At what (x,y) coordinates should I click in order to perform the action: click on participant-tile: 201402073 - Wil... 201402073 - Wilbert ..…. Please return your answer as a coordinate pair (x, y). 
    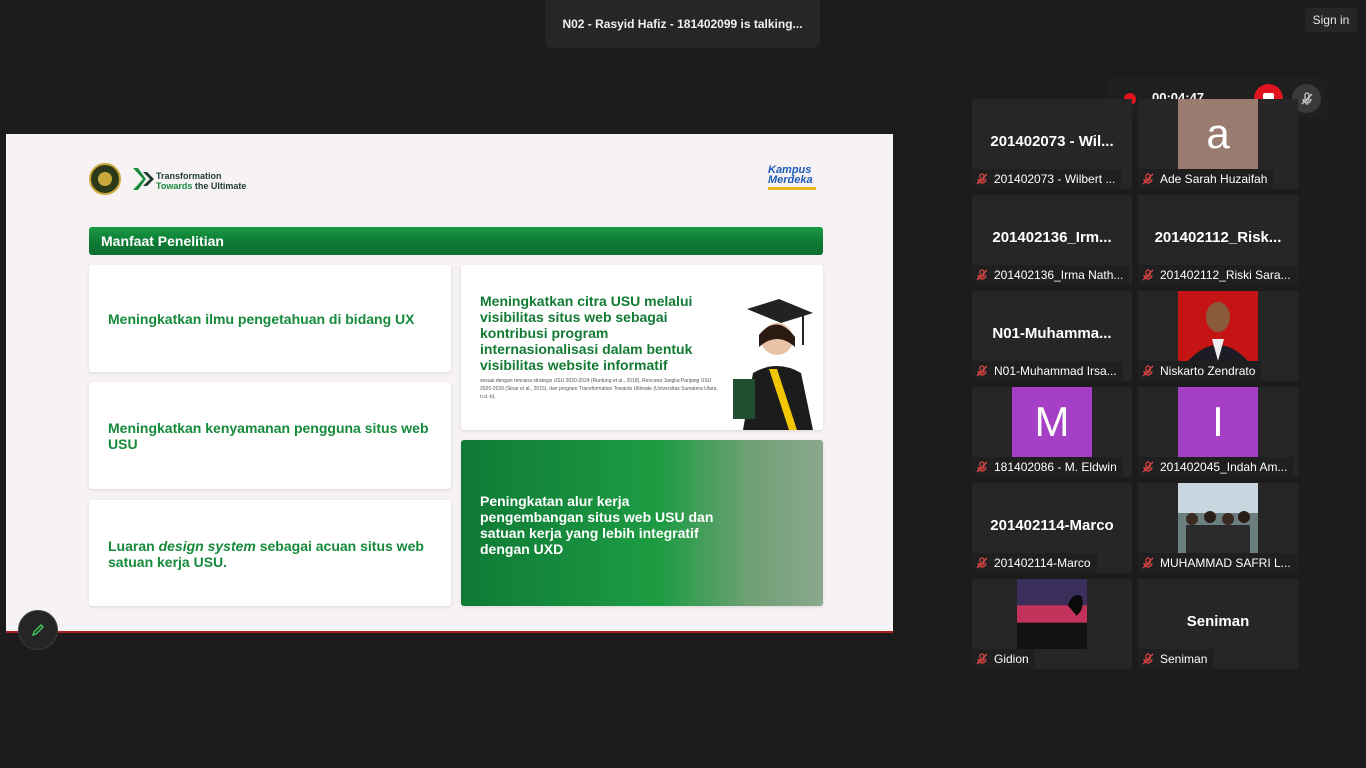
    Looking at the image, I should click on (1052, 144).